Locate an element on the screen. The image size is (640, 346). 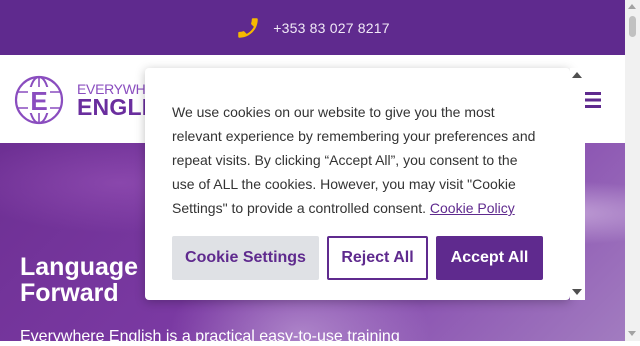
cookie-scroll-up-icon is located at coordinates (577, 75).